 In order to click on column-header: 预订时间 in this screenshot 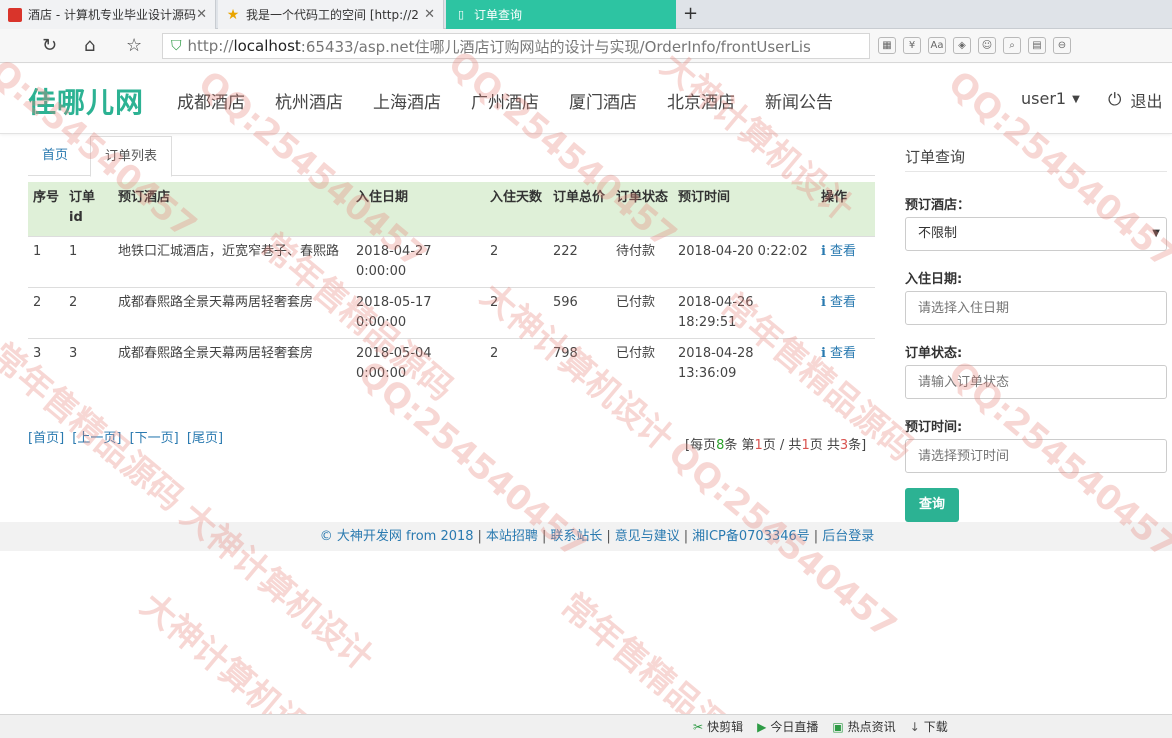, I will do `click(744, 209)`.